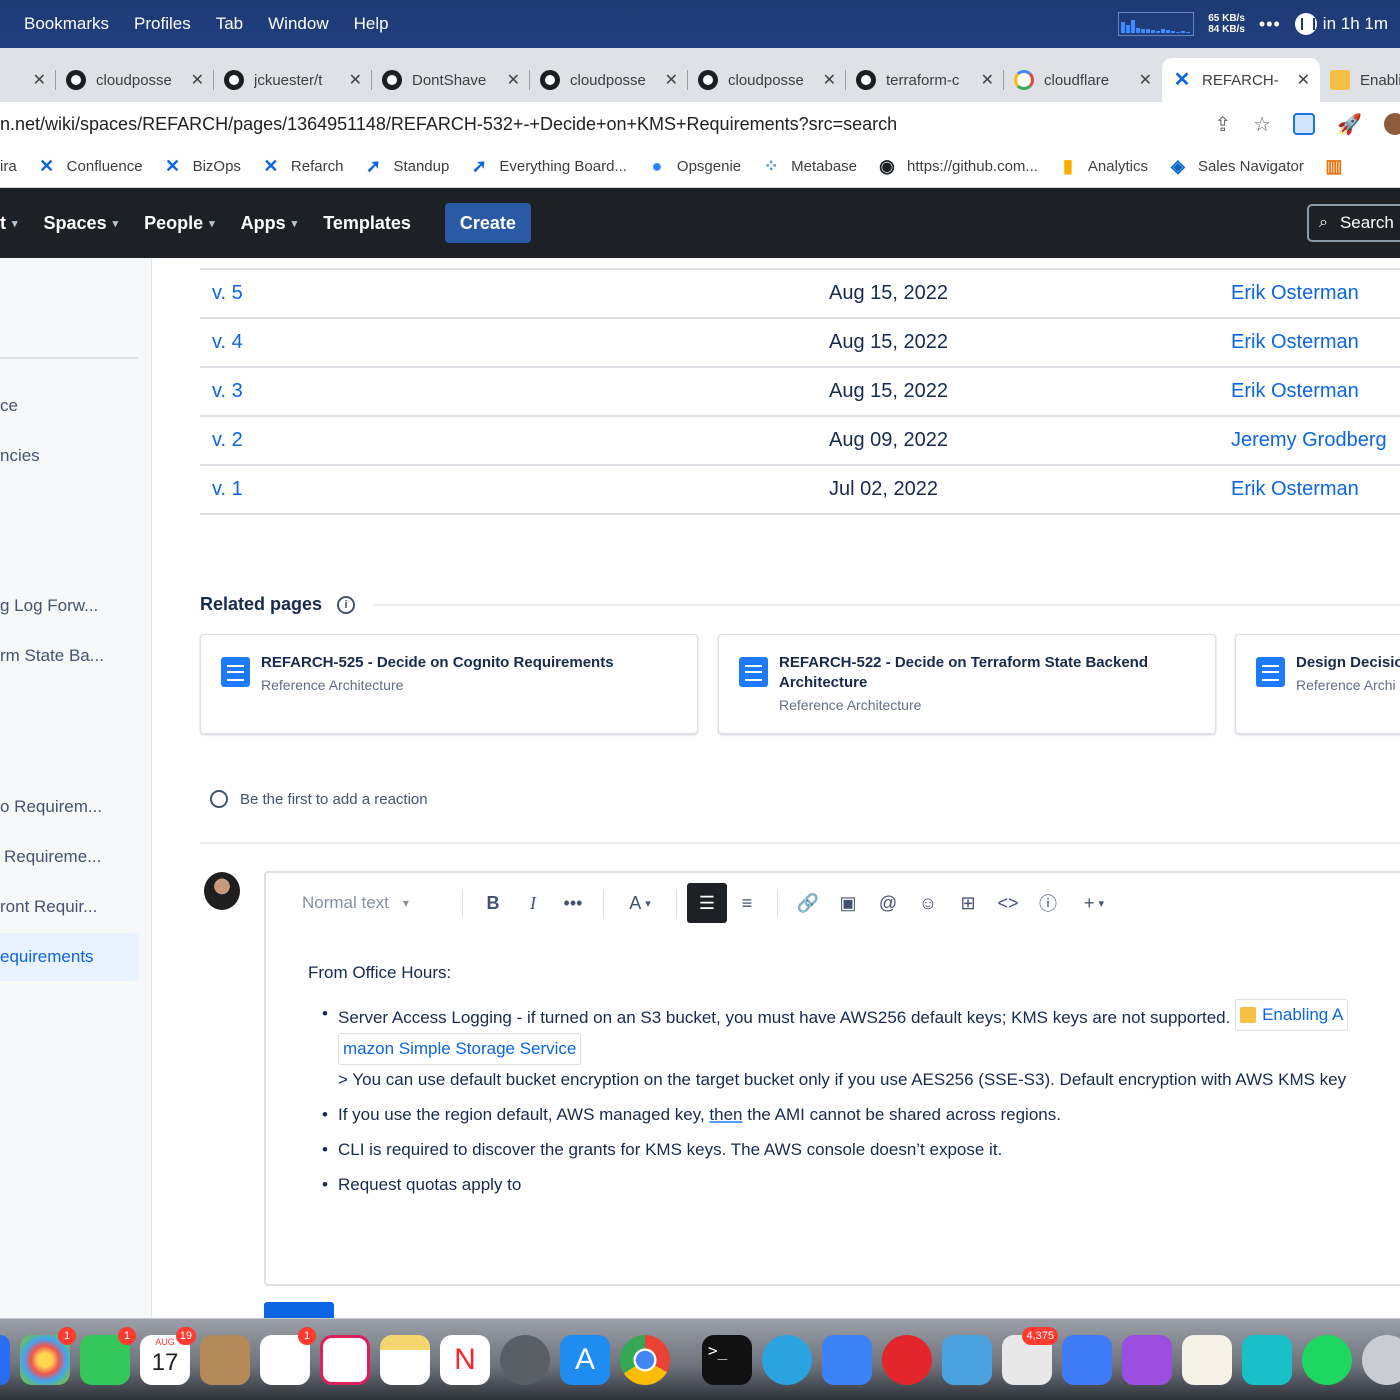 This screenshot has width=1400, height=1400. I want to click on menu-tab: Tab, so click(229, 24).